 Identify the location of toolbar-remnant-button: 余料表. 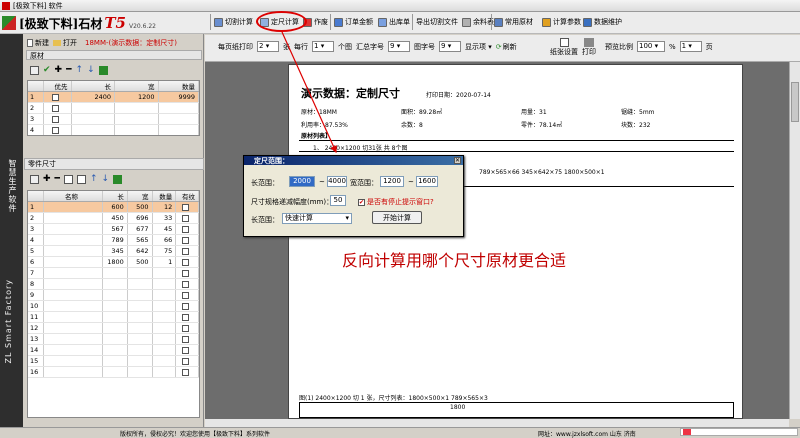
(478, 22).